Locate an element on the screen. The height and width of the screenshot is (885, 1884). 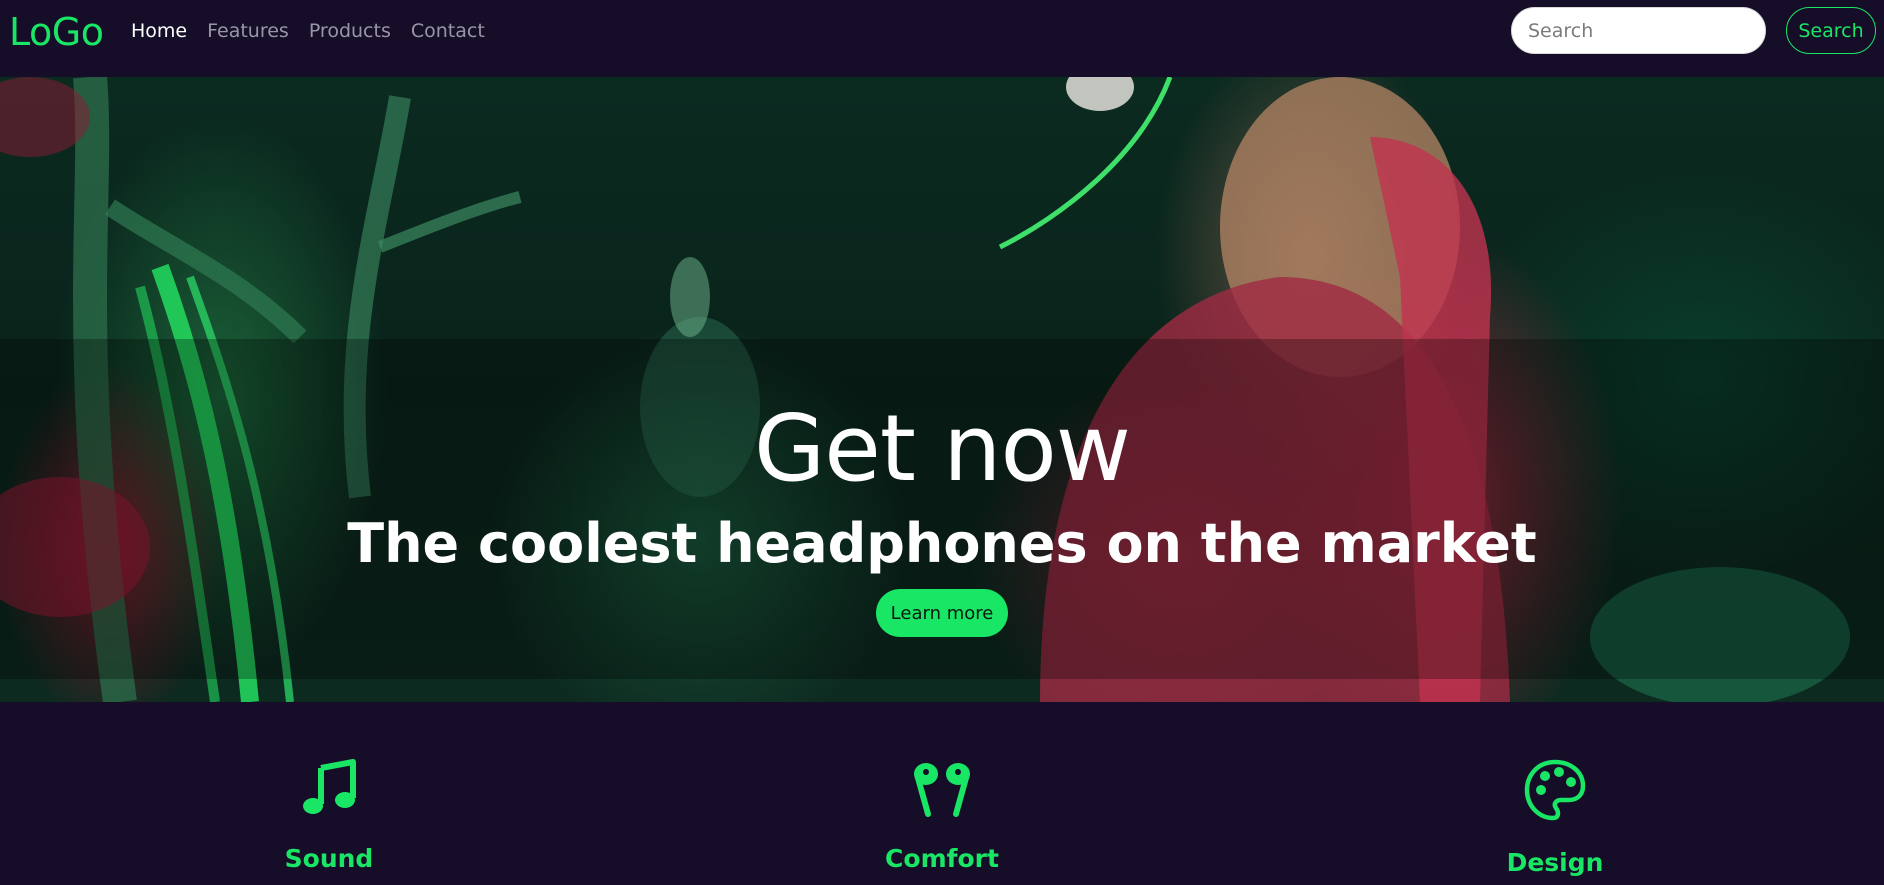
nav-links: Home Features Products Contact is located at coordinates (318, 31).